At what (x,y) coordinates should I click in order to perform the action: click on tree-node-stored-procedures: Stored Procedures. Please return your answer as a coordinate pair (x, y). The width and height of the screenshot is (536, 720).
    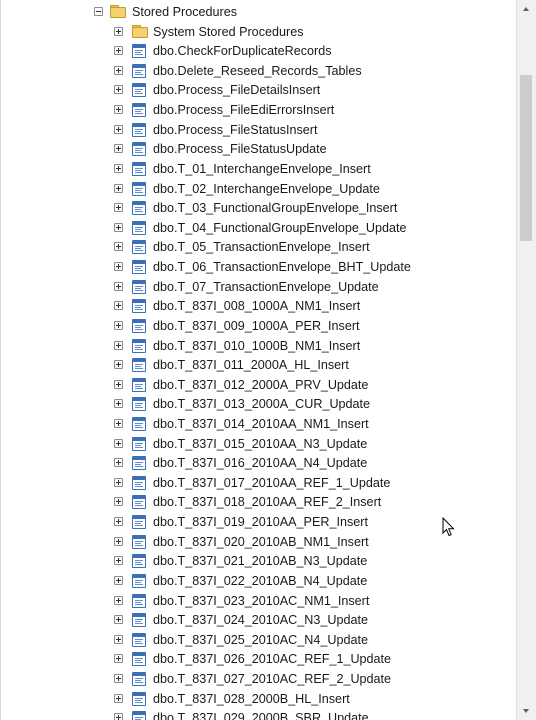
    Looking at the image, I should click on (258, 12).